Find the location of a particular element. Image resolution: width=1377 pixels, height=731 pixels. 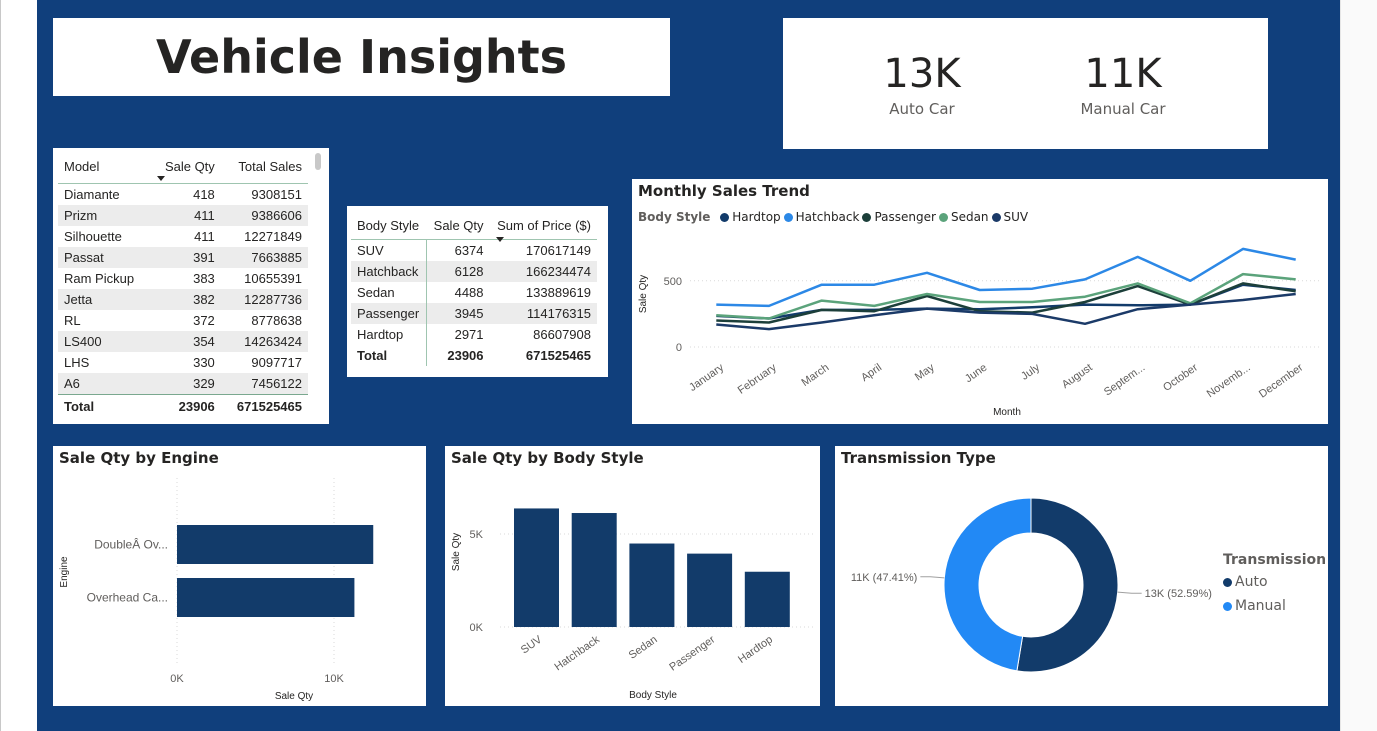

col-header-sum-price-label: Sum of Price ($) is located at coordinates (544, 225).